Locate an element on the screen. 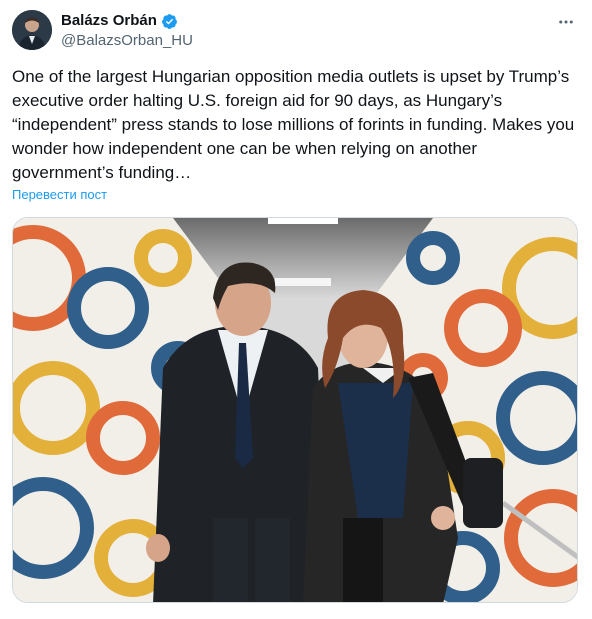 This screenshot has width=592, height=619. author-handle: @BalazsOrban_HU is located at coordinates (127, 41).